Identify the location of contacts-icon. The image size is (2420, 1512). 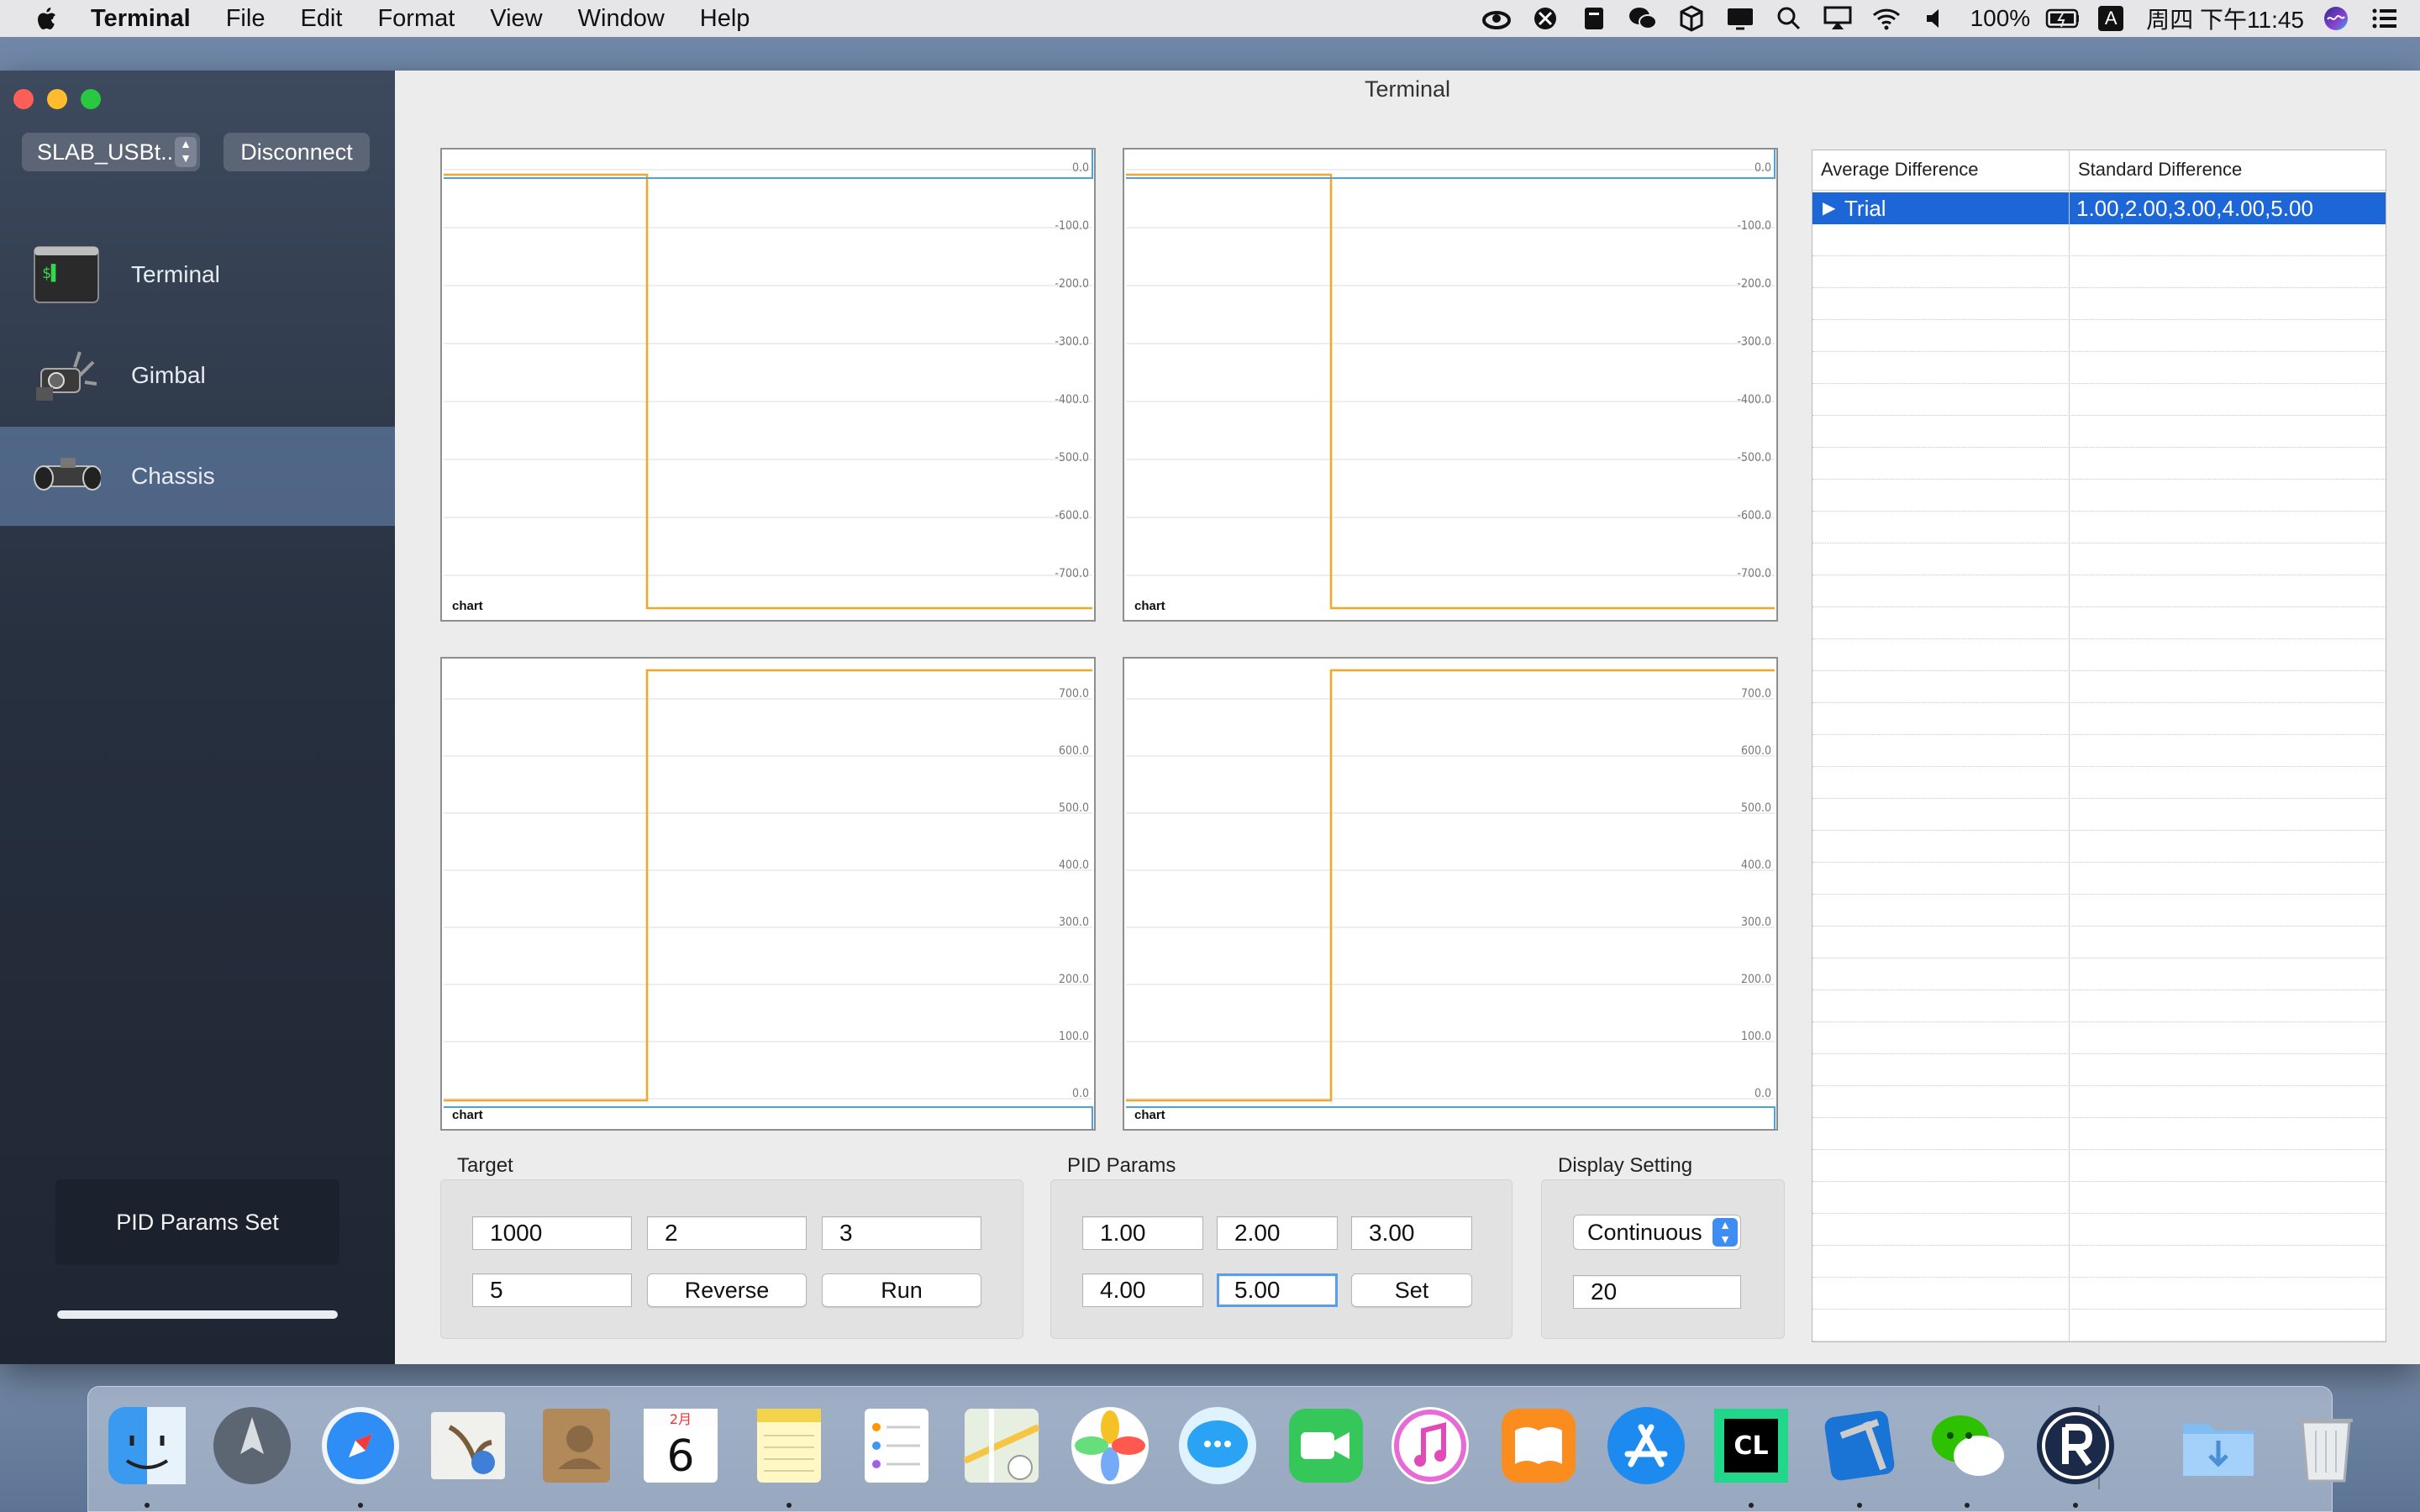
(576, 1445).